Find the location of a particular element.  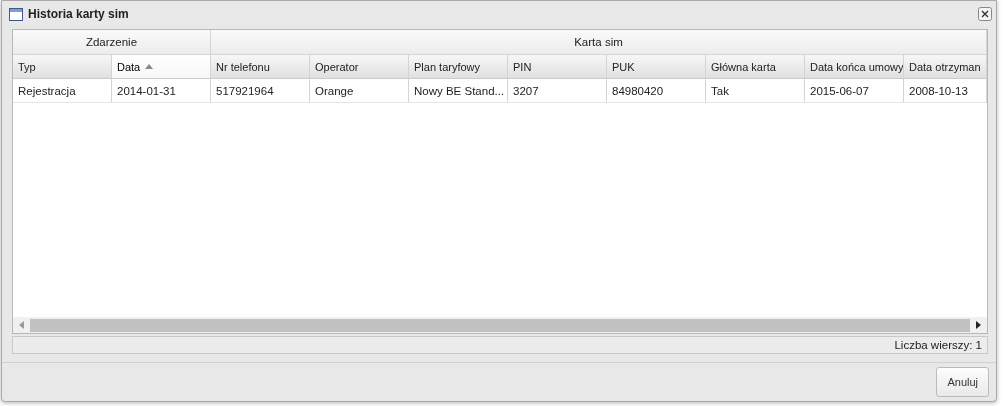

column-header: Nr telefonu is located at coordinates (260, 66).